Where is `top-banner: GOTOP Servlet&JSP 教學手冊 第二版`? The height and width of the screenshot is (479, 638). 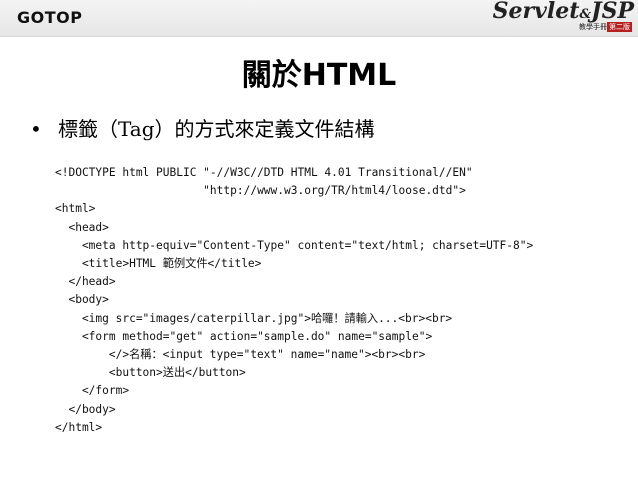
top-banner: GOTOP Servlet&JSP 教學手冊 第二版 is located at coordinates (319, 18).